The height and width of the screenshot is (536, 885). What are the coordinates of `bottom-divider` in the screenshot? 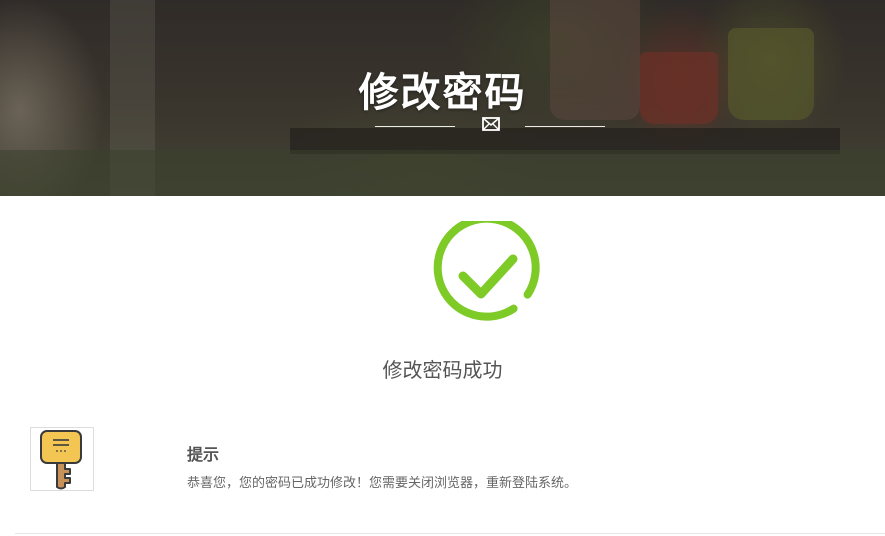 It's located at (450, 533).